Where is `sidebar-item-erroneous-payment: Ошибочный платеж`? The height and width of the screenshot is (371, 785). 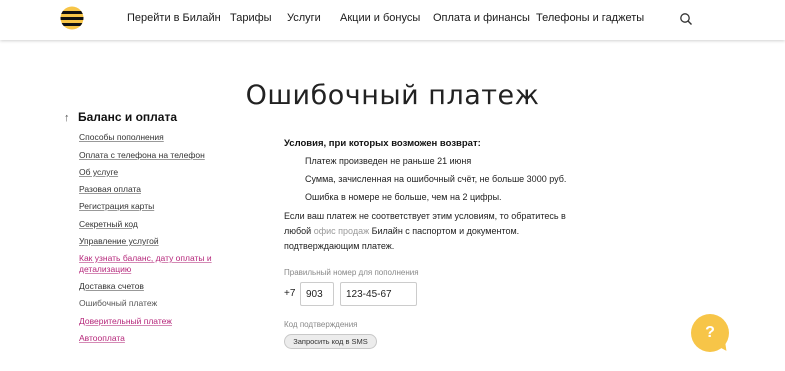 sidebar-item-erroneous-payment: Ошибочный платеж is located at coordinates (118, 303).